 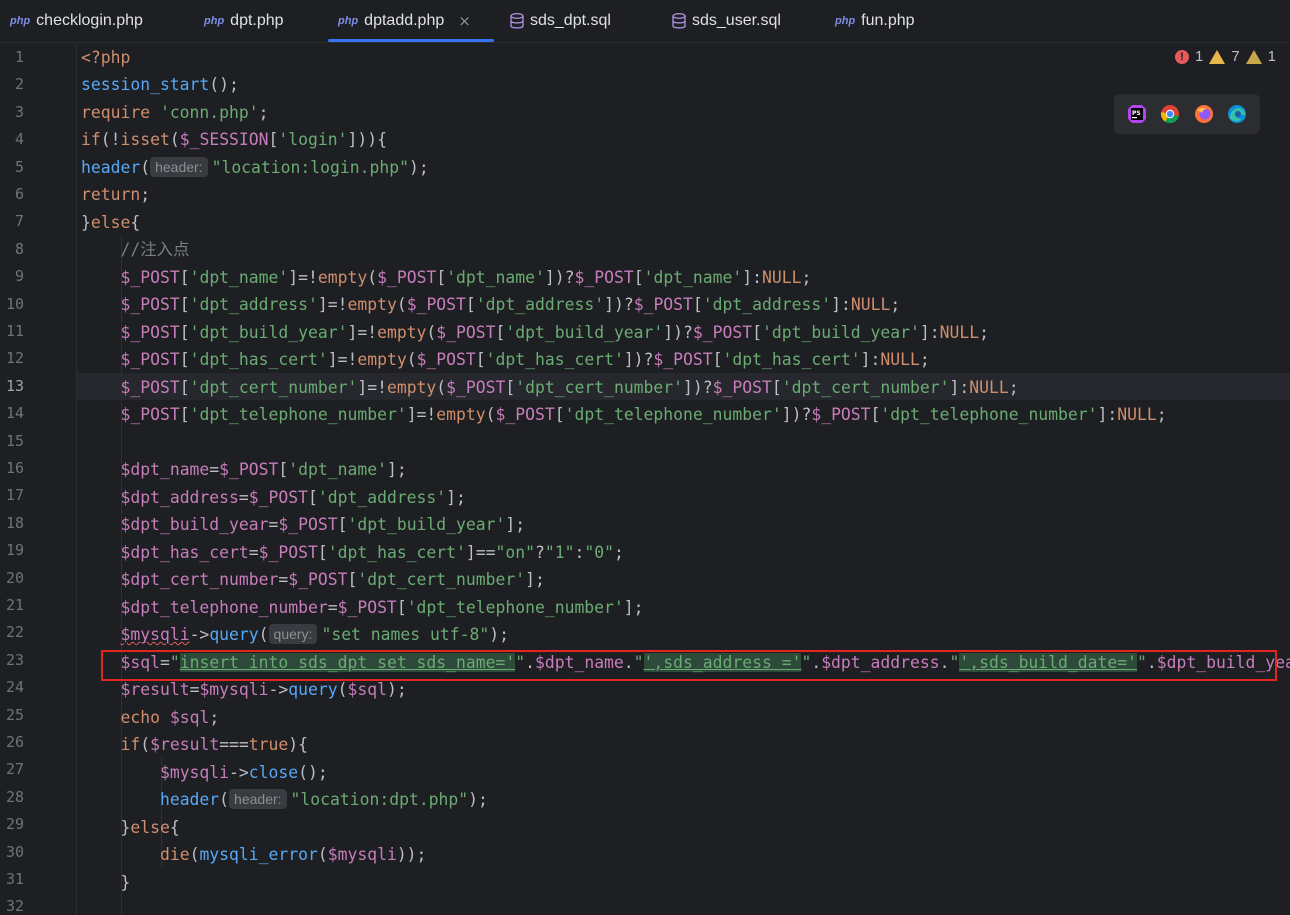 I want to click on code-line: $result=$mysqli->query($sql);, so click(x=263, y=689).